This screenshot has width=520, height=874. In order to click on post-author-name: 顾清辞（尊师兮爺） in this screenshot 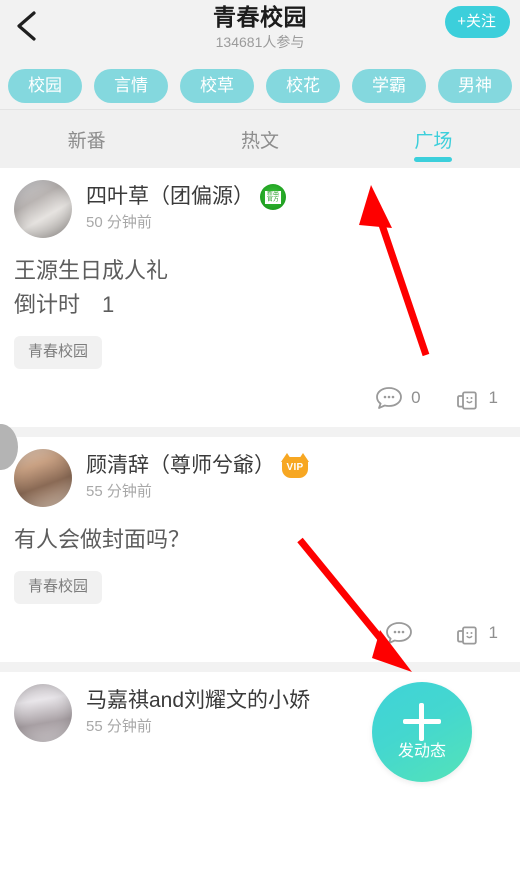, I will do `click(180, 466)`.